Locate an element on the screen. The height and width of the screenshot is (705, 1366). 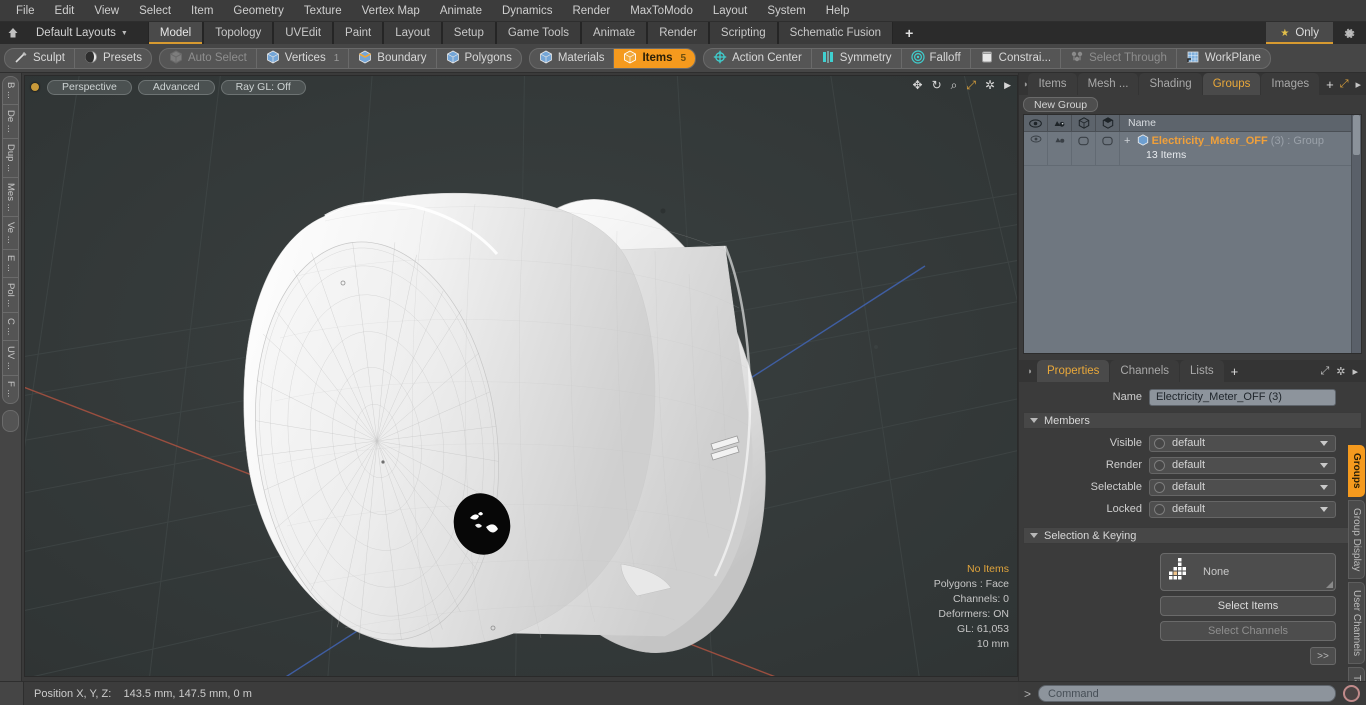
scrollbar-thumb is located at coordinates (1356, 135).